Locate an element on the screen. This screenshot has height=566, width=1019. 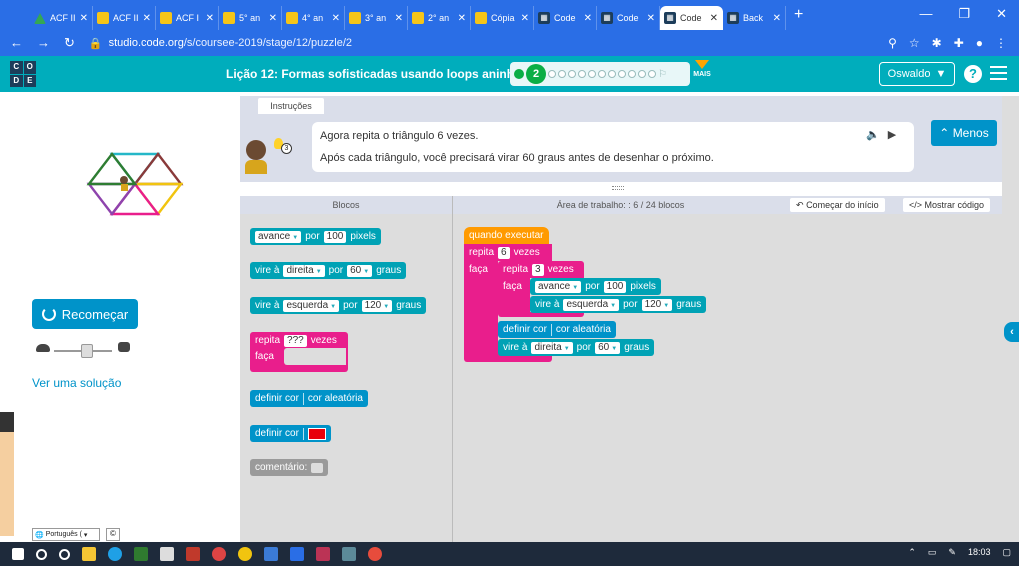
codeorg-logo: CODE is located at coordinates (23, 74).